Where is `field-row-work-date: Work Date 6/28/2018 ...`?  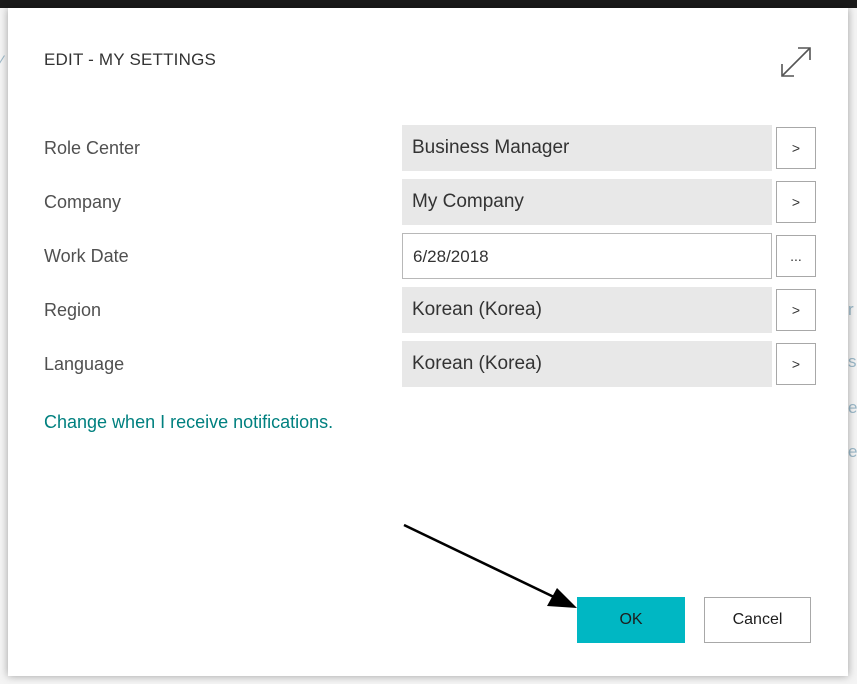
field-row-work-date: Work Date 6/28/2018 ... is located at coordinates (432, 257).